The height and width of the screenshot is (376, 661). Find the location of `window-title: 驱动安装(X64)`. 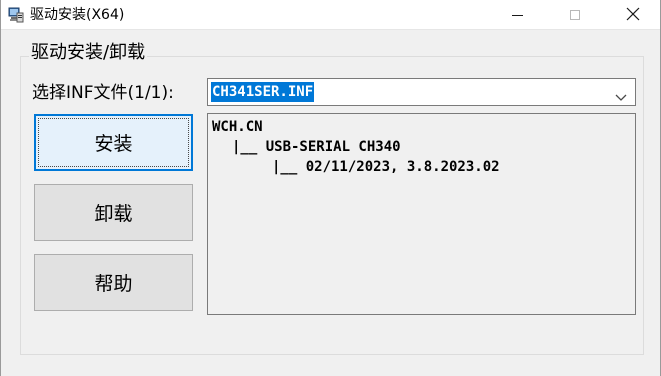

window-title: 驱动安装(X64) is located at coordinates (77, 15).